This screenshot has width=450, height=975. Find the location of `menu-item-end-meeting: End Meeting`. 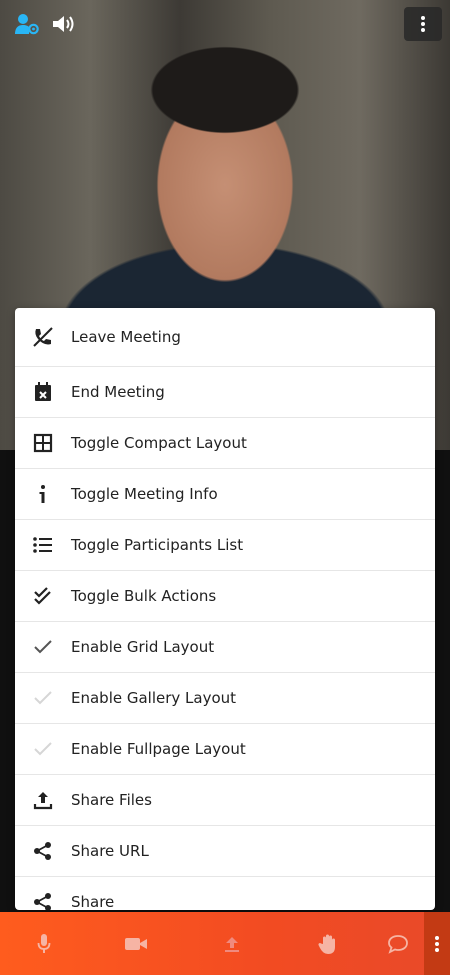

menu-item-end-meeting: End Meeting is located at coordinates (225, 392).